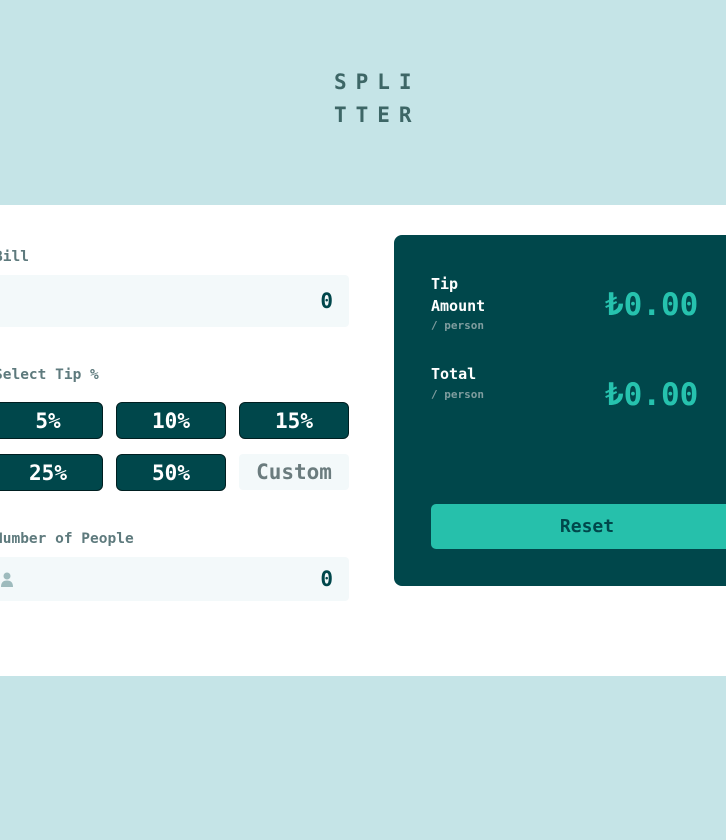 The height and width of the screenshot is (840, 726). I want to click on people-label: Number of People, so click(67, 539).